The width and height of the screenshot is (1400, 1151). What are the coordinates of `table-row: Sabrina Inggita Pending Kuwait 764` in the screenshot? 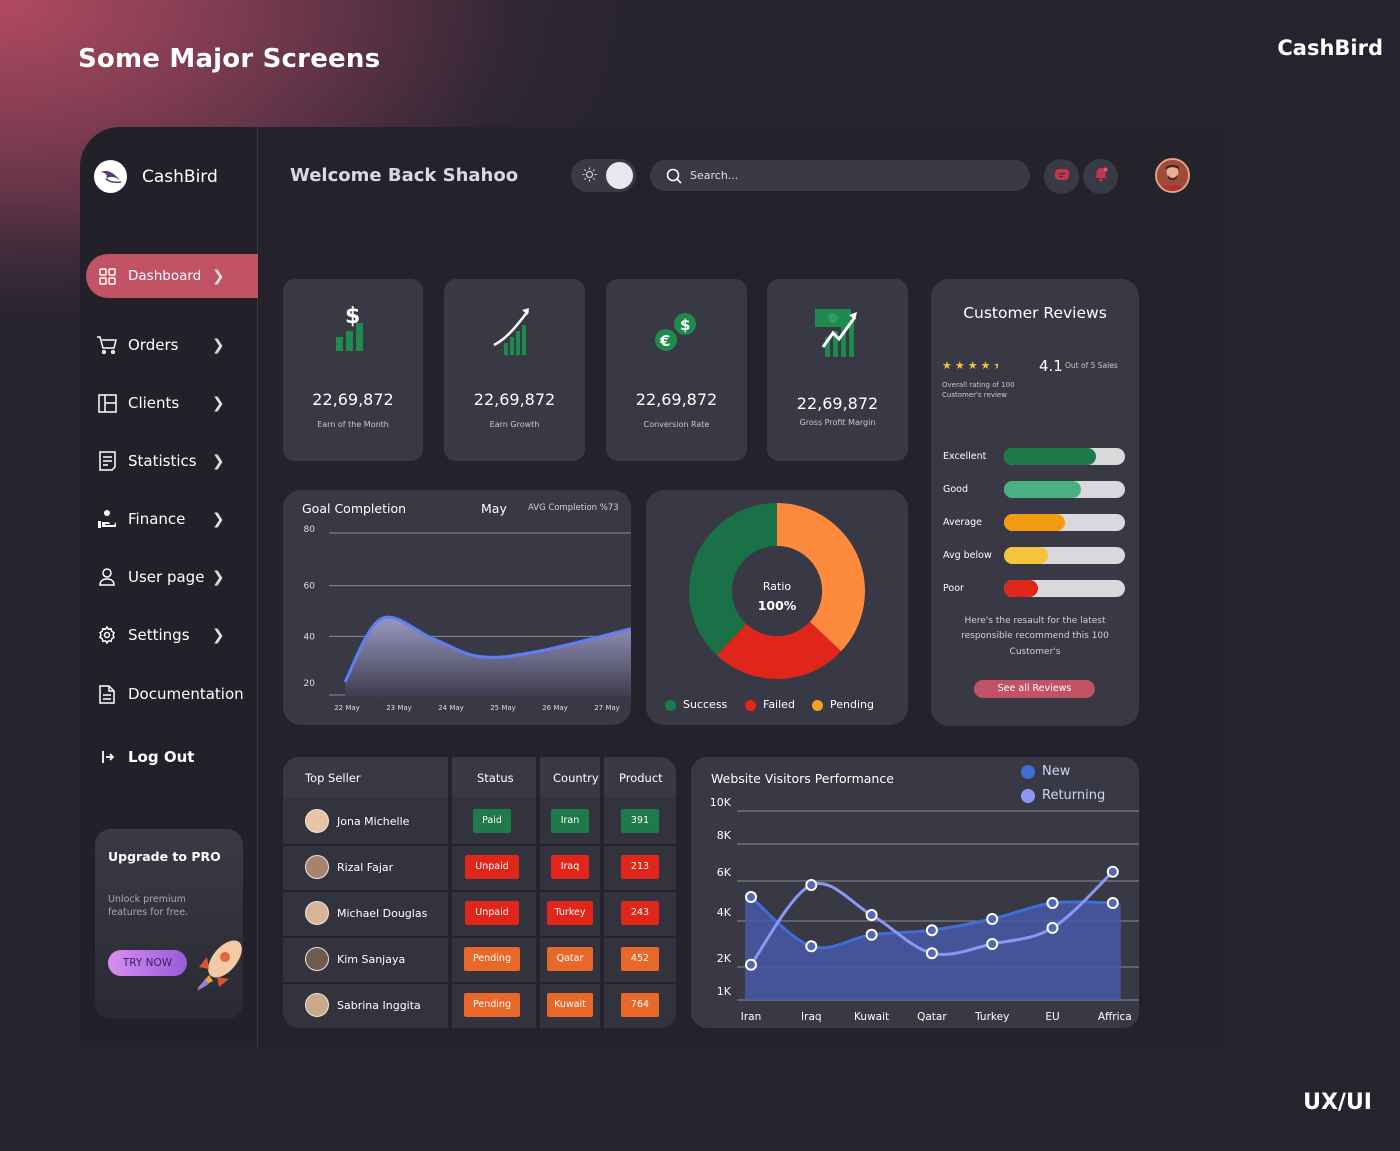 It's located at (479, 1005).